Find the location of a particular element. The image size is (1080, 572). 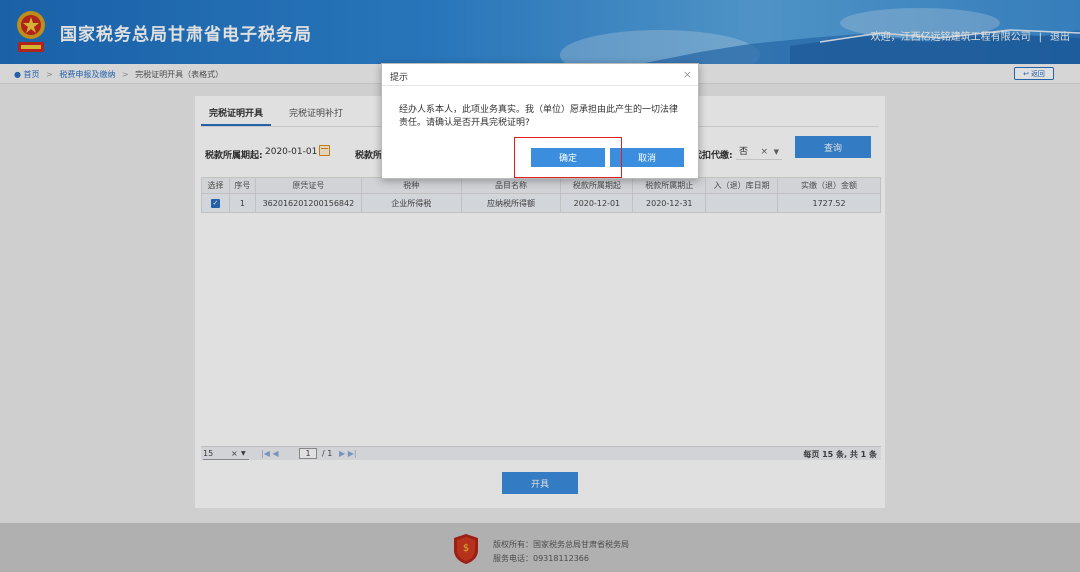

close-icon: × is located at coordinates (687, 74).